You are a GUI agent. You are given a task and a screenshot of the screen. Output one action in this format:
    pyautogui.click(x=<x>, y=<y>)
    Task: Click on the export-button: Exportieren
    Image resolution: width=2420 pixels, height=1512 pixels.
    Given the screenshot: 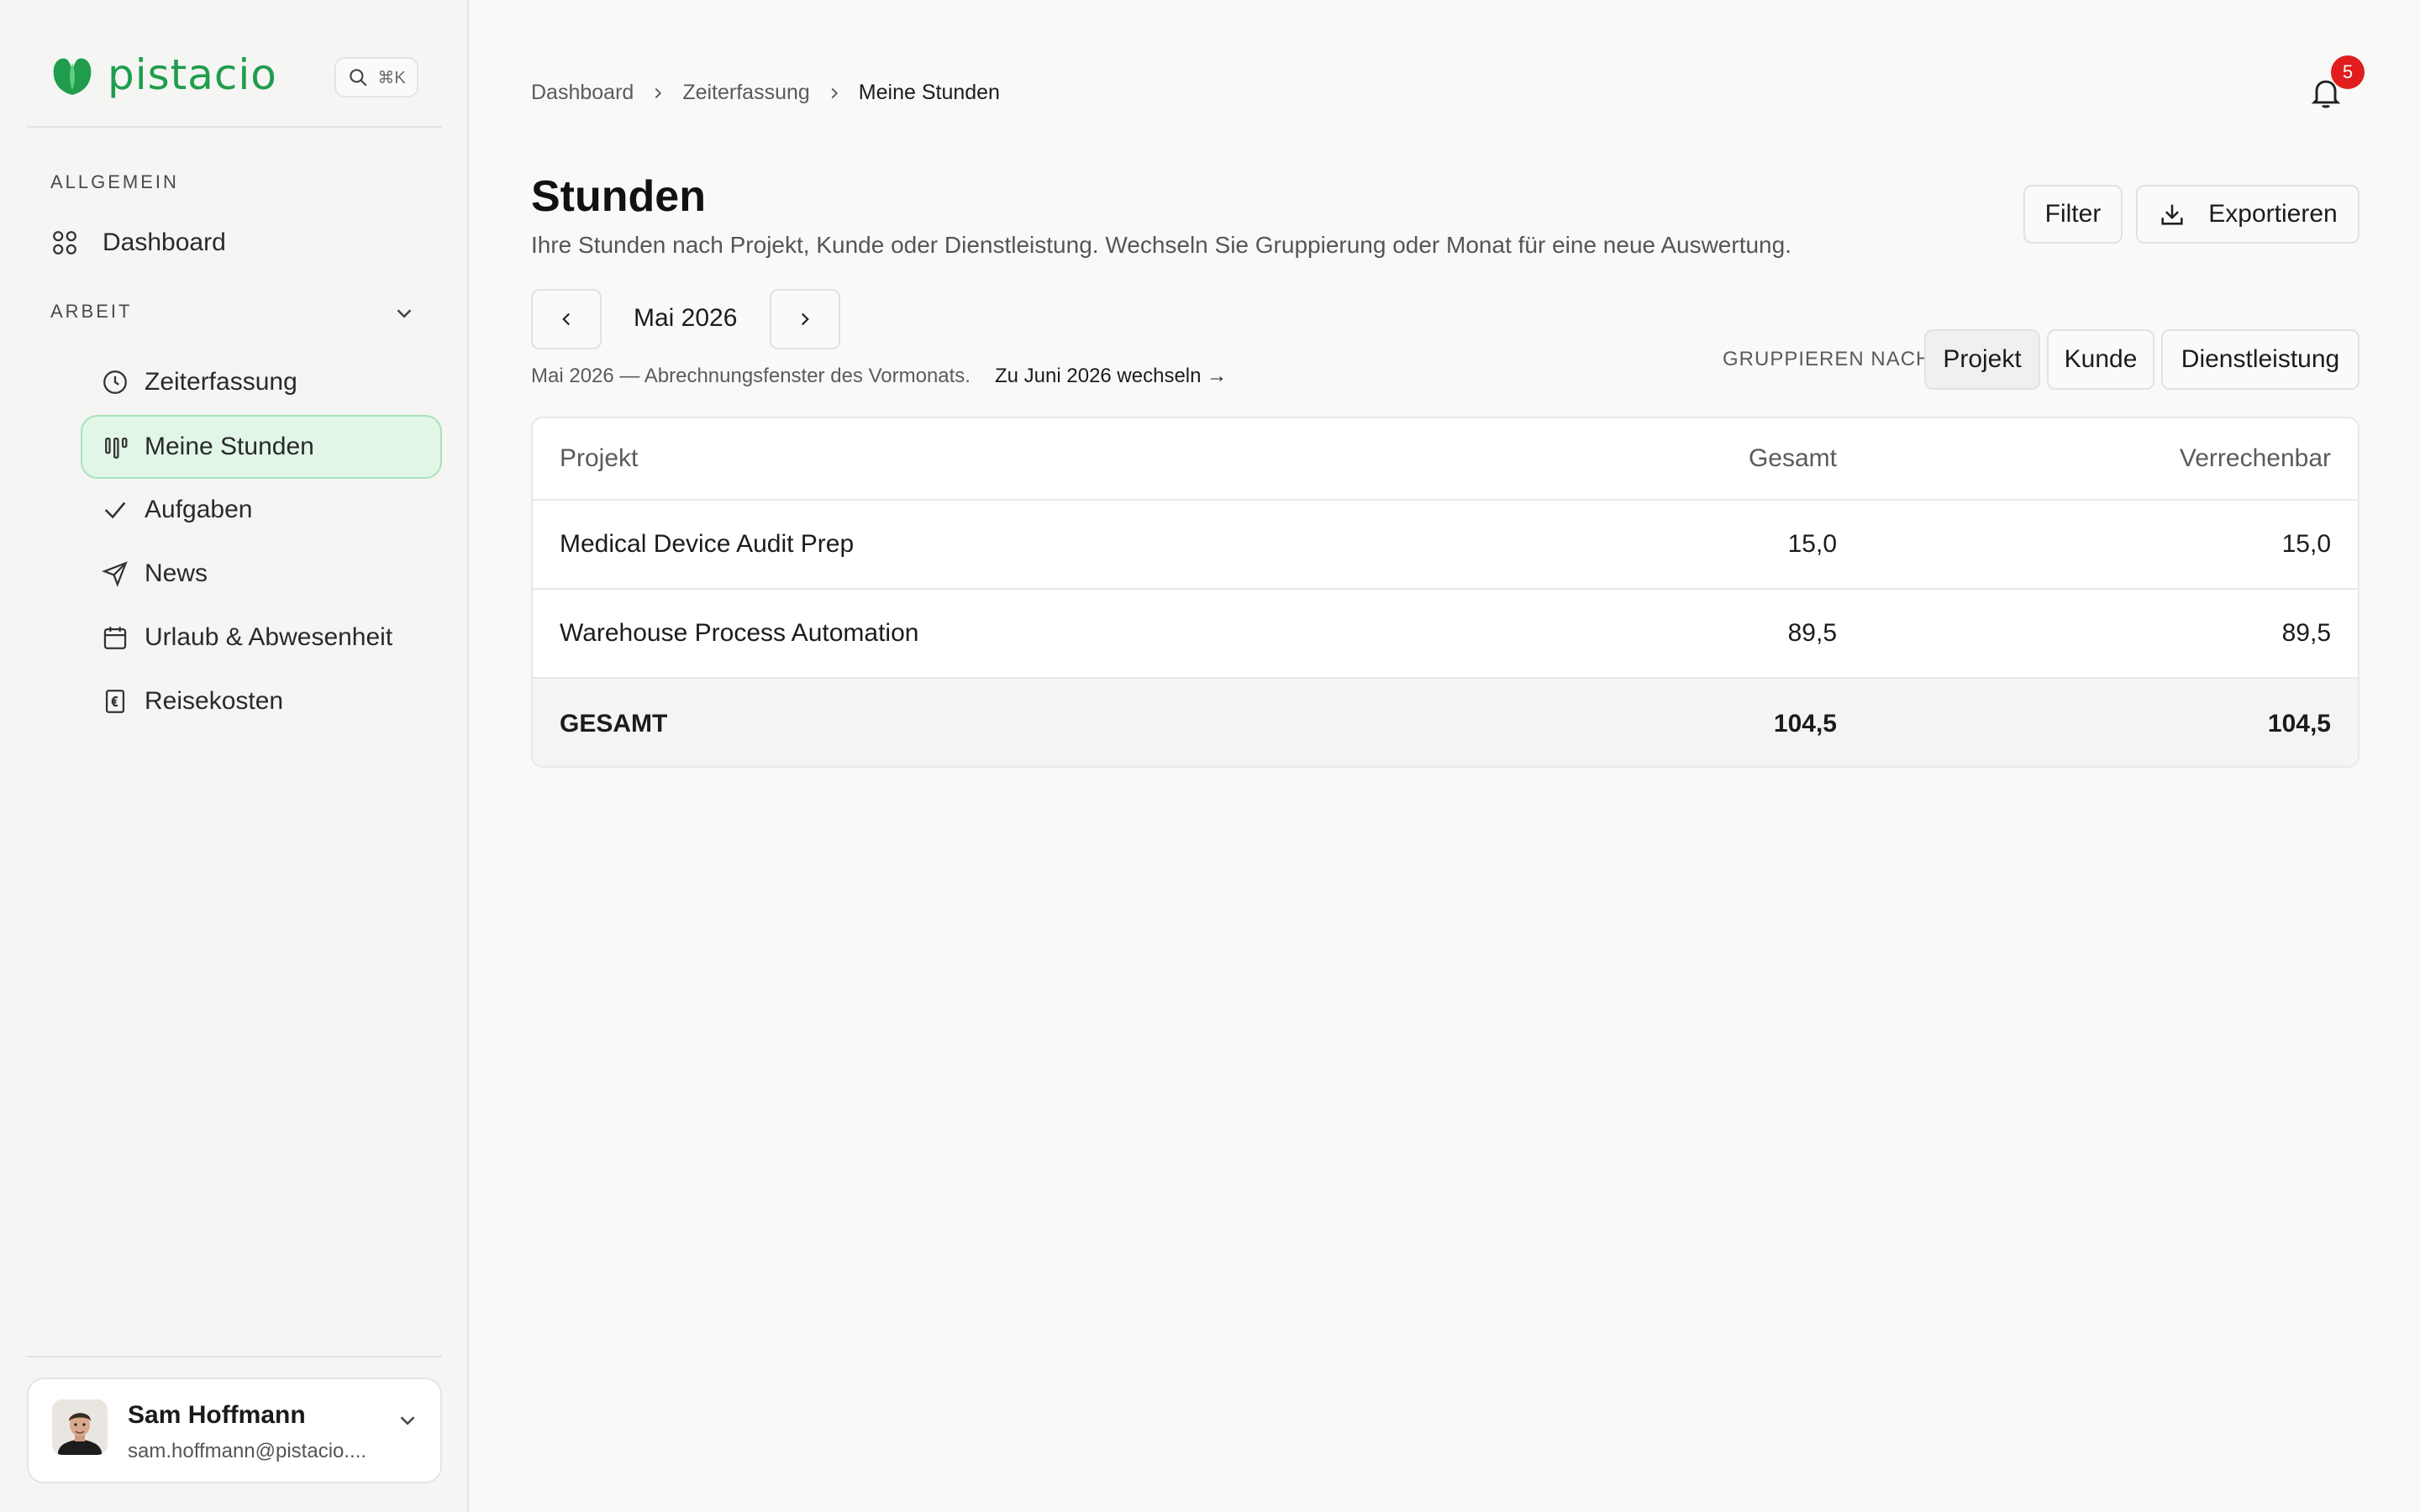 What is the action you would take?
    pyautogui.click(x=2248, y=214)
    